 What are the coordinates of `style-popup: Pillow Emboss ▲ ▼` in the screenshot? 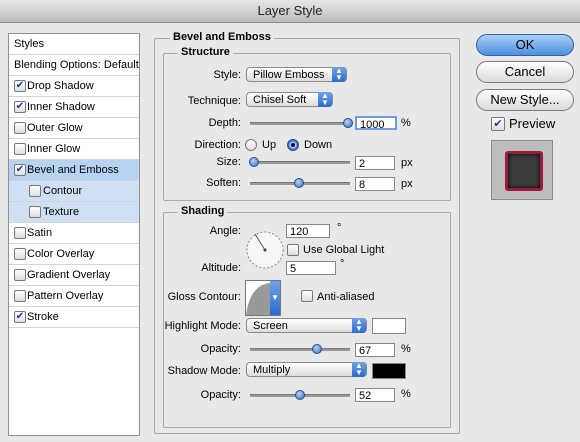 It's located at (296, 74).